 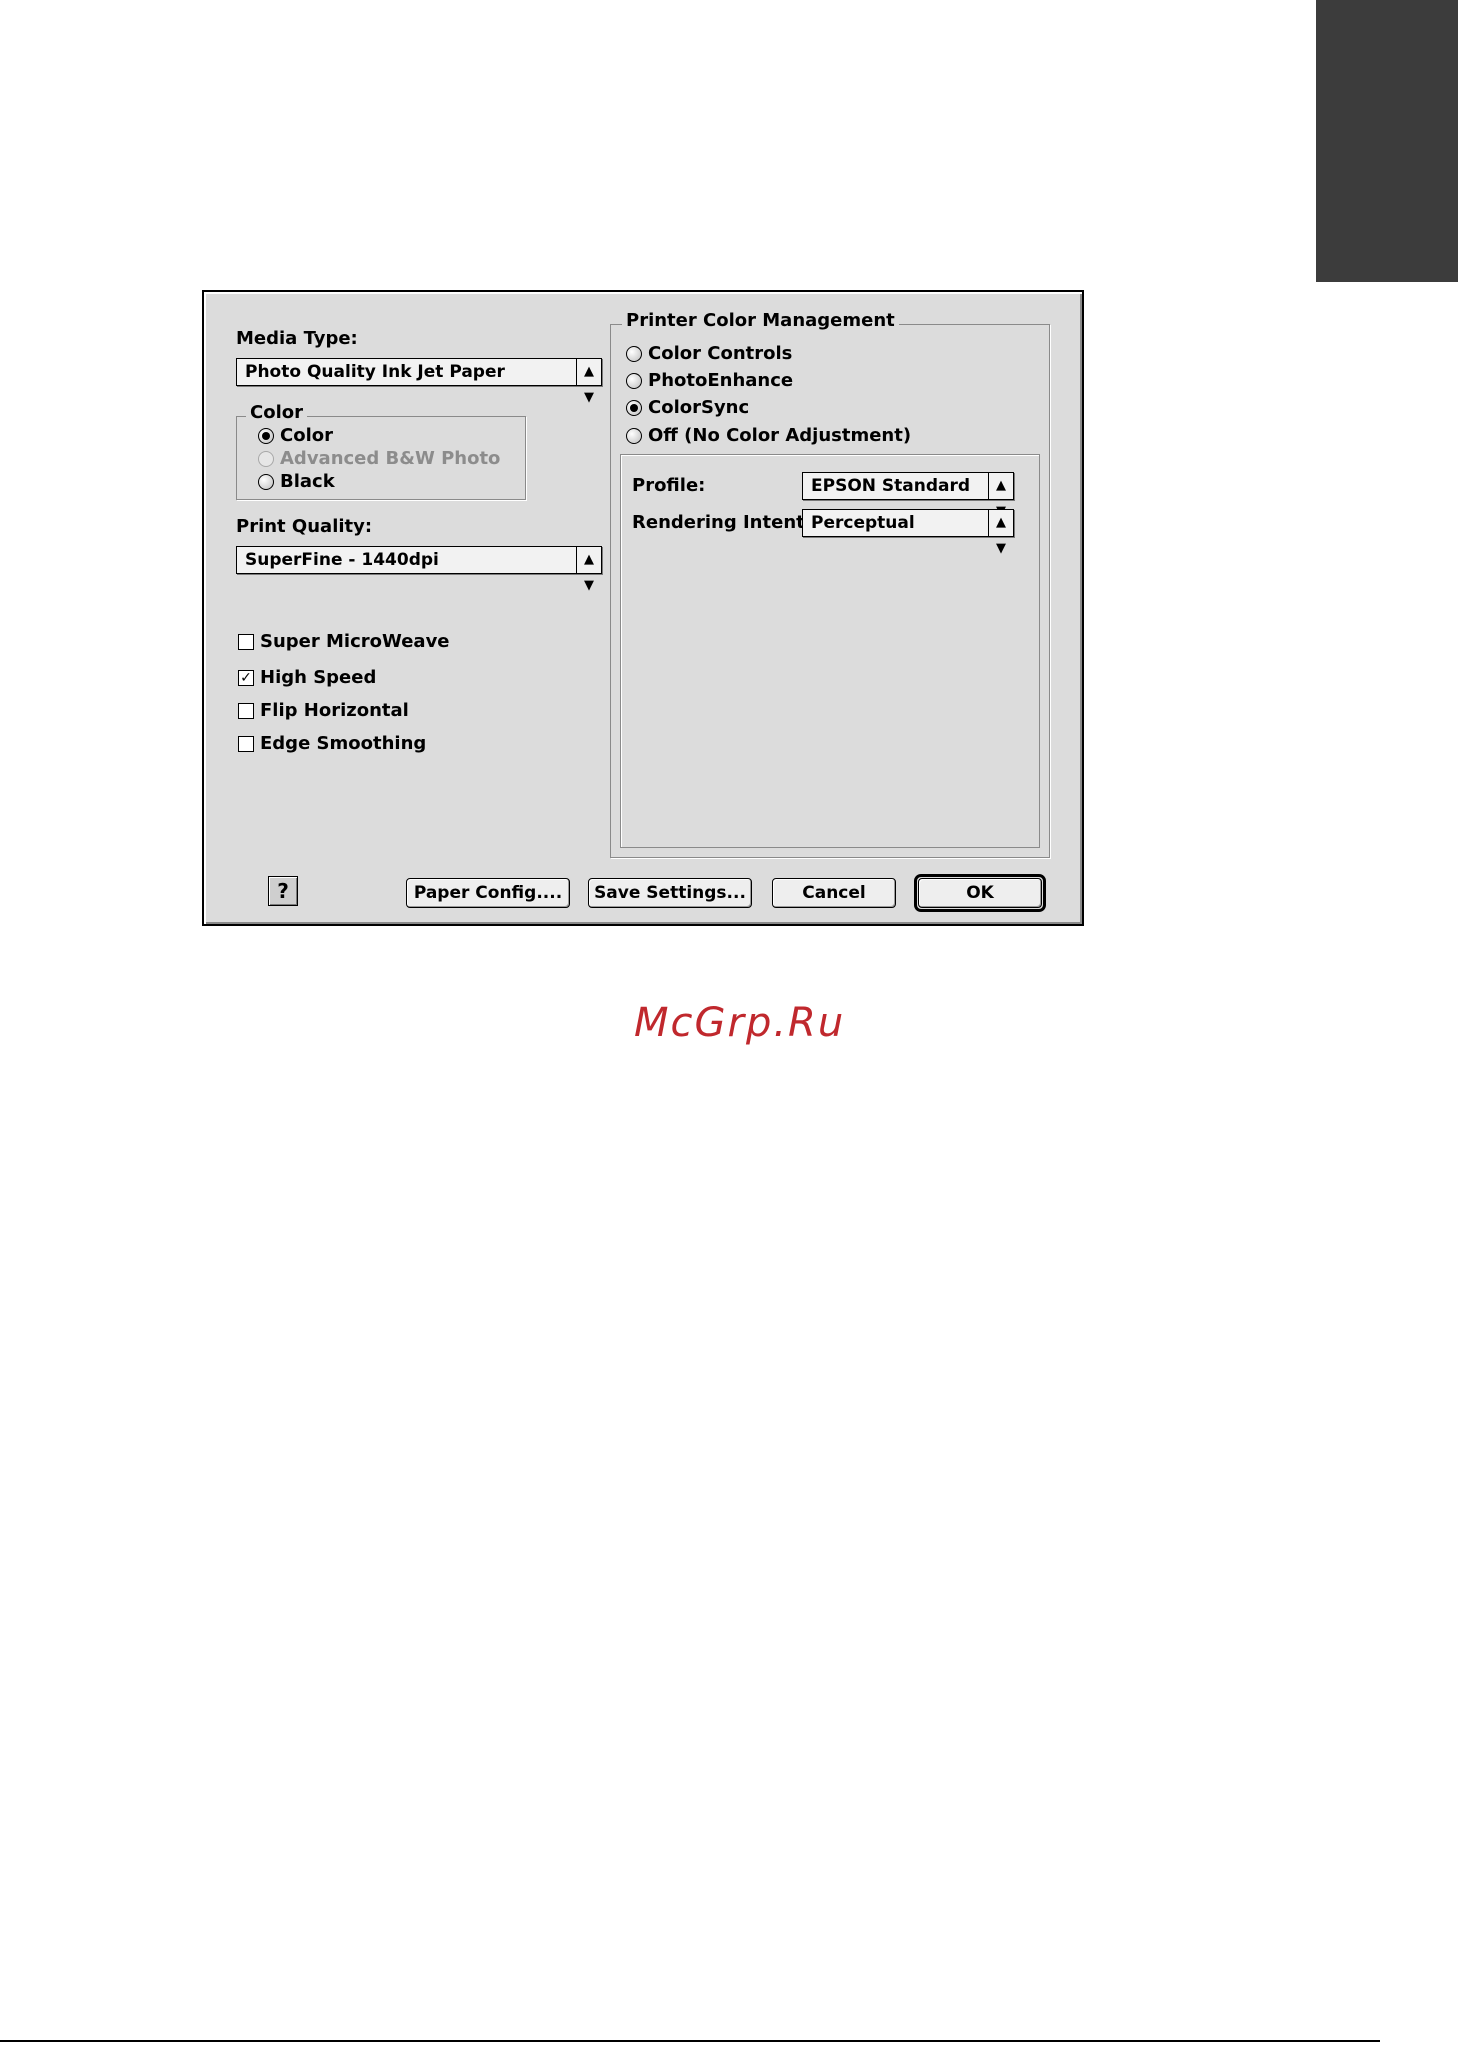 What do you see at coordinates (891, 486) in the screenshot?
I see `profile-value: EPSON Standard` at bounding box center [891, 486].